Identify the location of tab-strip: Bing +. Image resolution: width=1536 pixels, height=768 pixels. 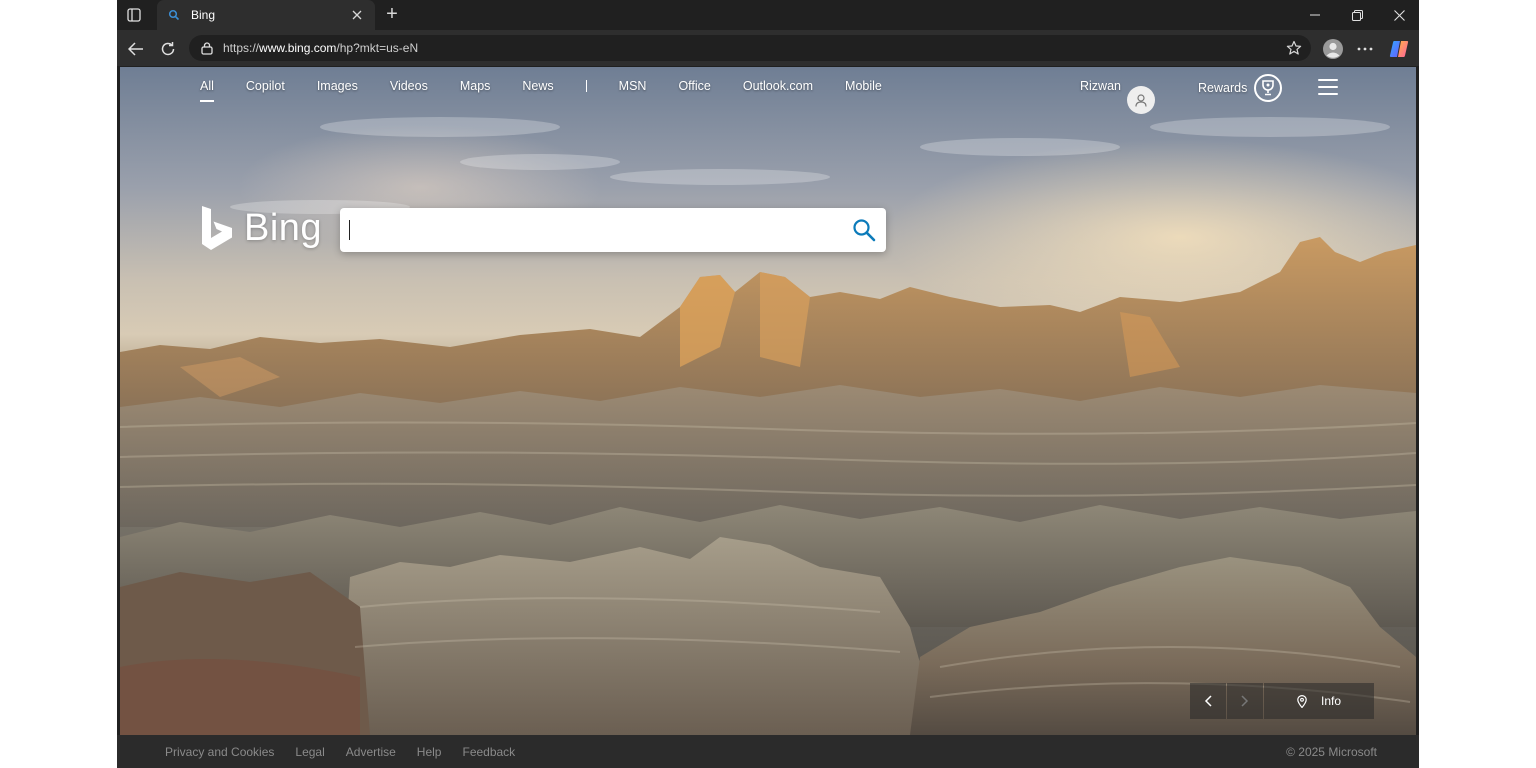
(768, 15).